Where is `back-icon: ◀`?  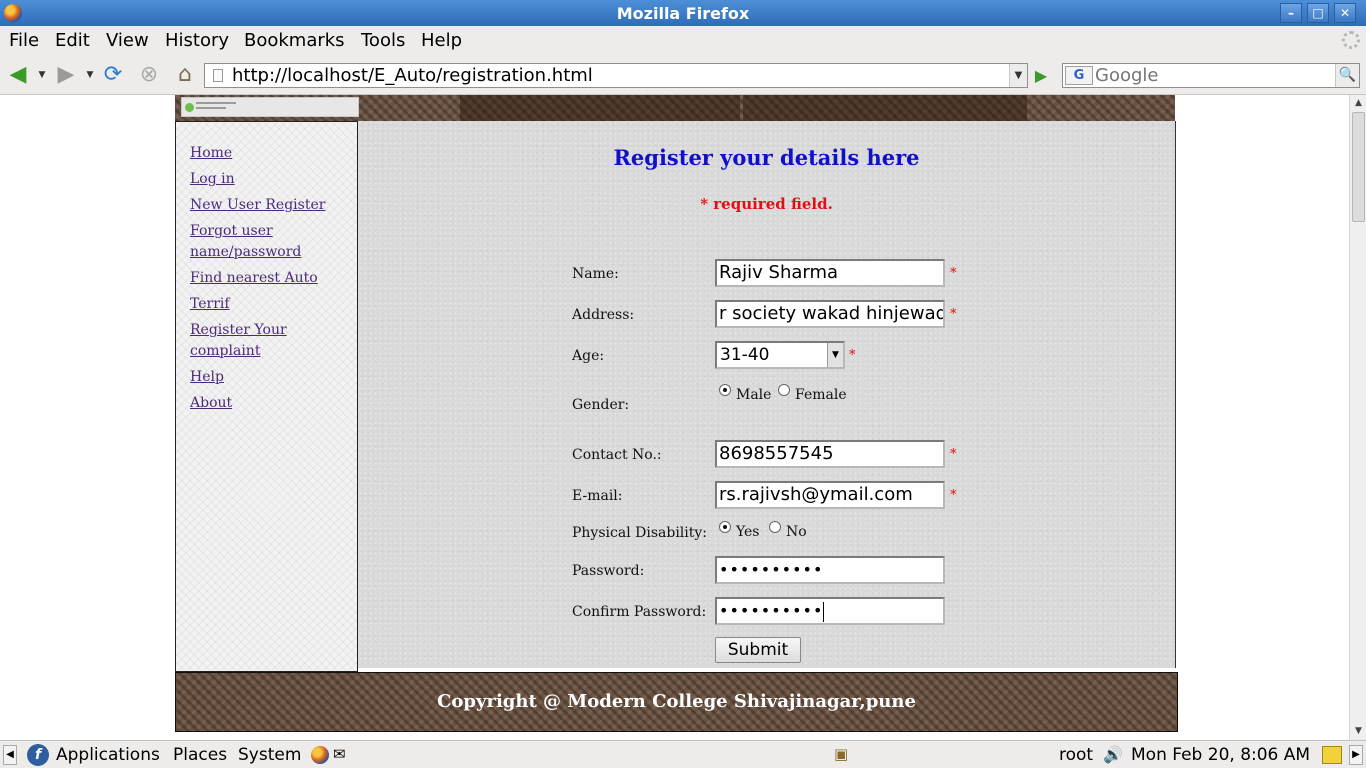 back-icon: ◀ is located at coordinates (18, 75).